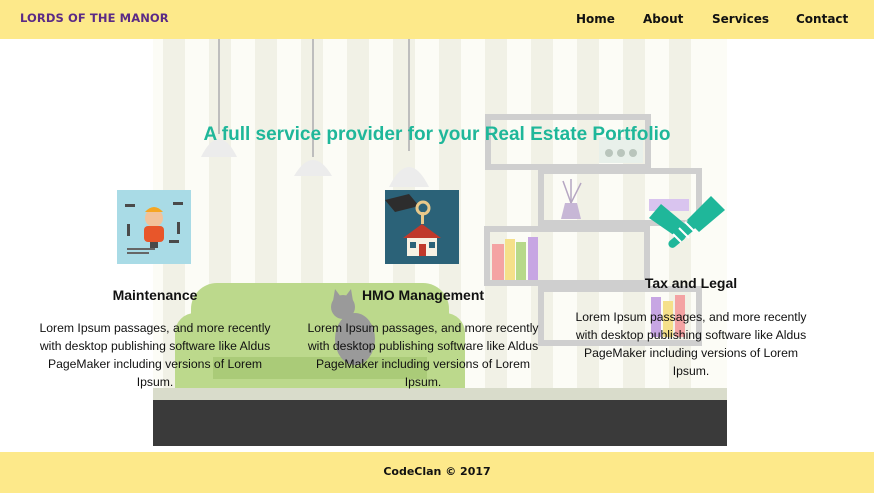 This screenshot has width=874, height=493. What do you see at coordinates (595, 19) in the screenshot?
I see `nav-home: Home` at bounding box center [595, 19].